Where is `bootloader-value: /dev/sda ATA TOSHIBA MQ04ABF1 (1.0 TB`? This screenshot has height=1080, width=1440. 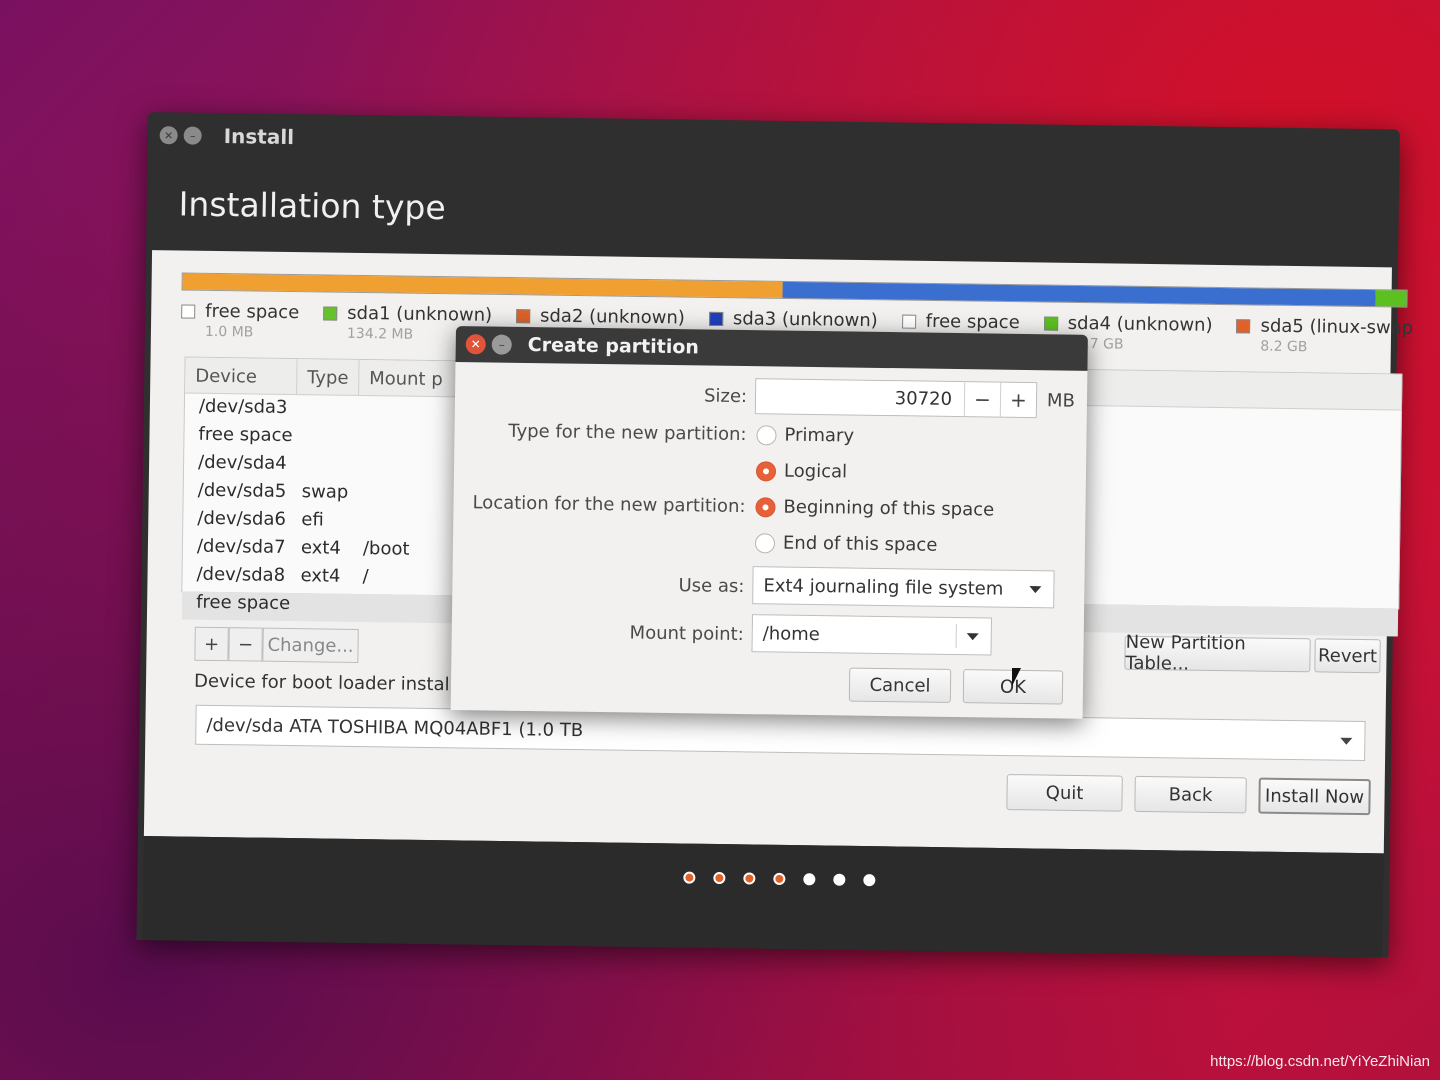 bootloader-value: /dev/sda ATA TOSHIBA MQ04ABF1 (1.0 TB is located at coordinates (395, 727).